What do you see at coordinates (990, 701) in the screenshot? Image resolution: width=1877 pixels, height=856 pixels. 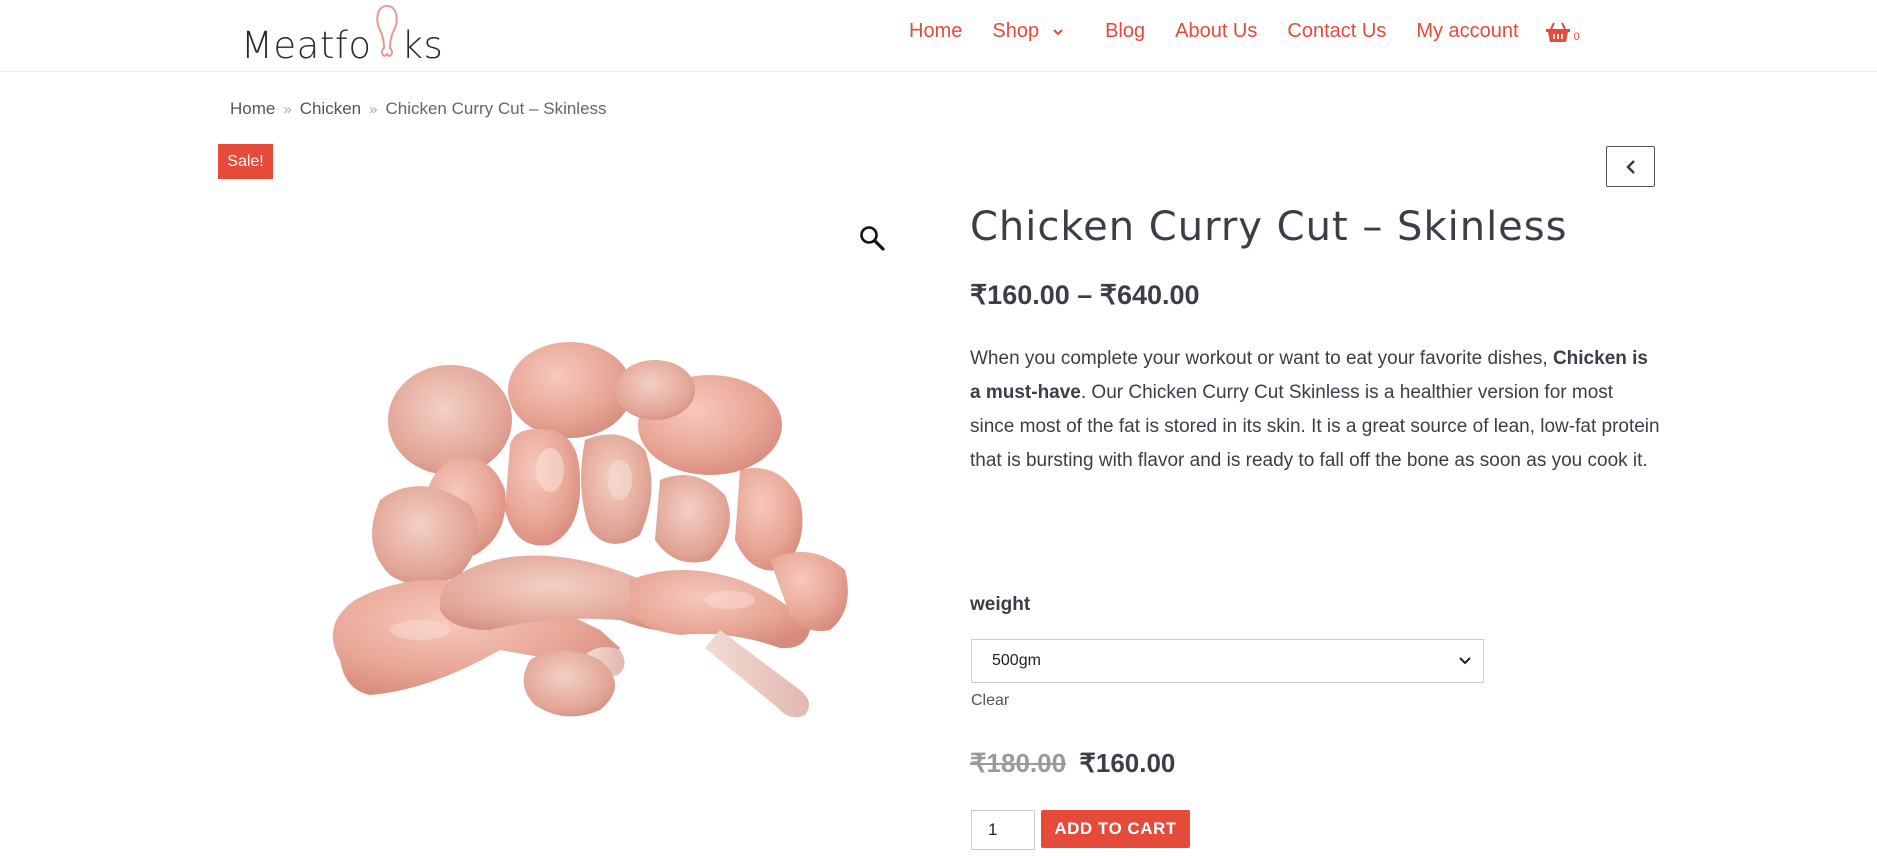 I see `clear-link: Clear` at bounding box center [990, 701].